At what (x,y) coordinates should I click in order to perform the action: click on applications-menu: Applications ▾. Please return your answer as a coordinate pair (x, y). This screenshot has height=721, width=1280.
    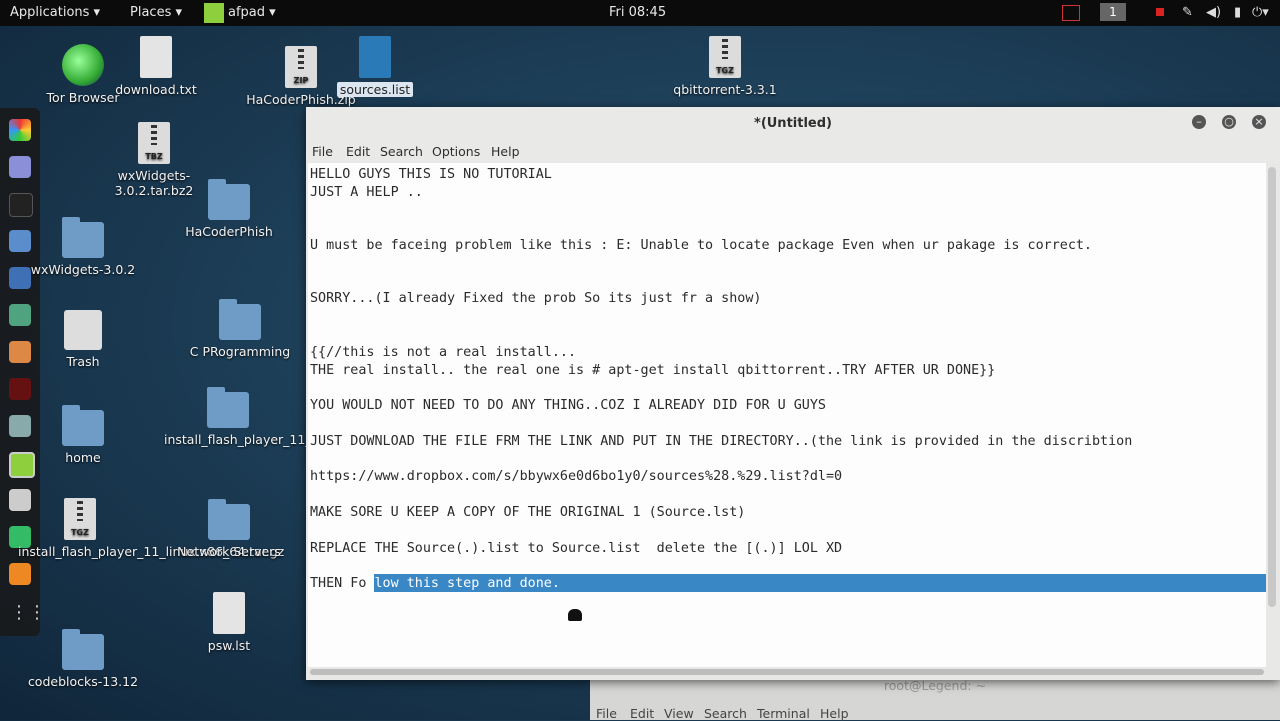
    Looking at the image, I should click on (55, 12).